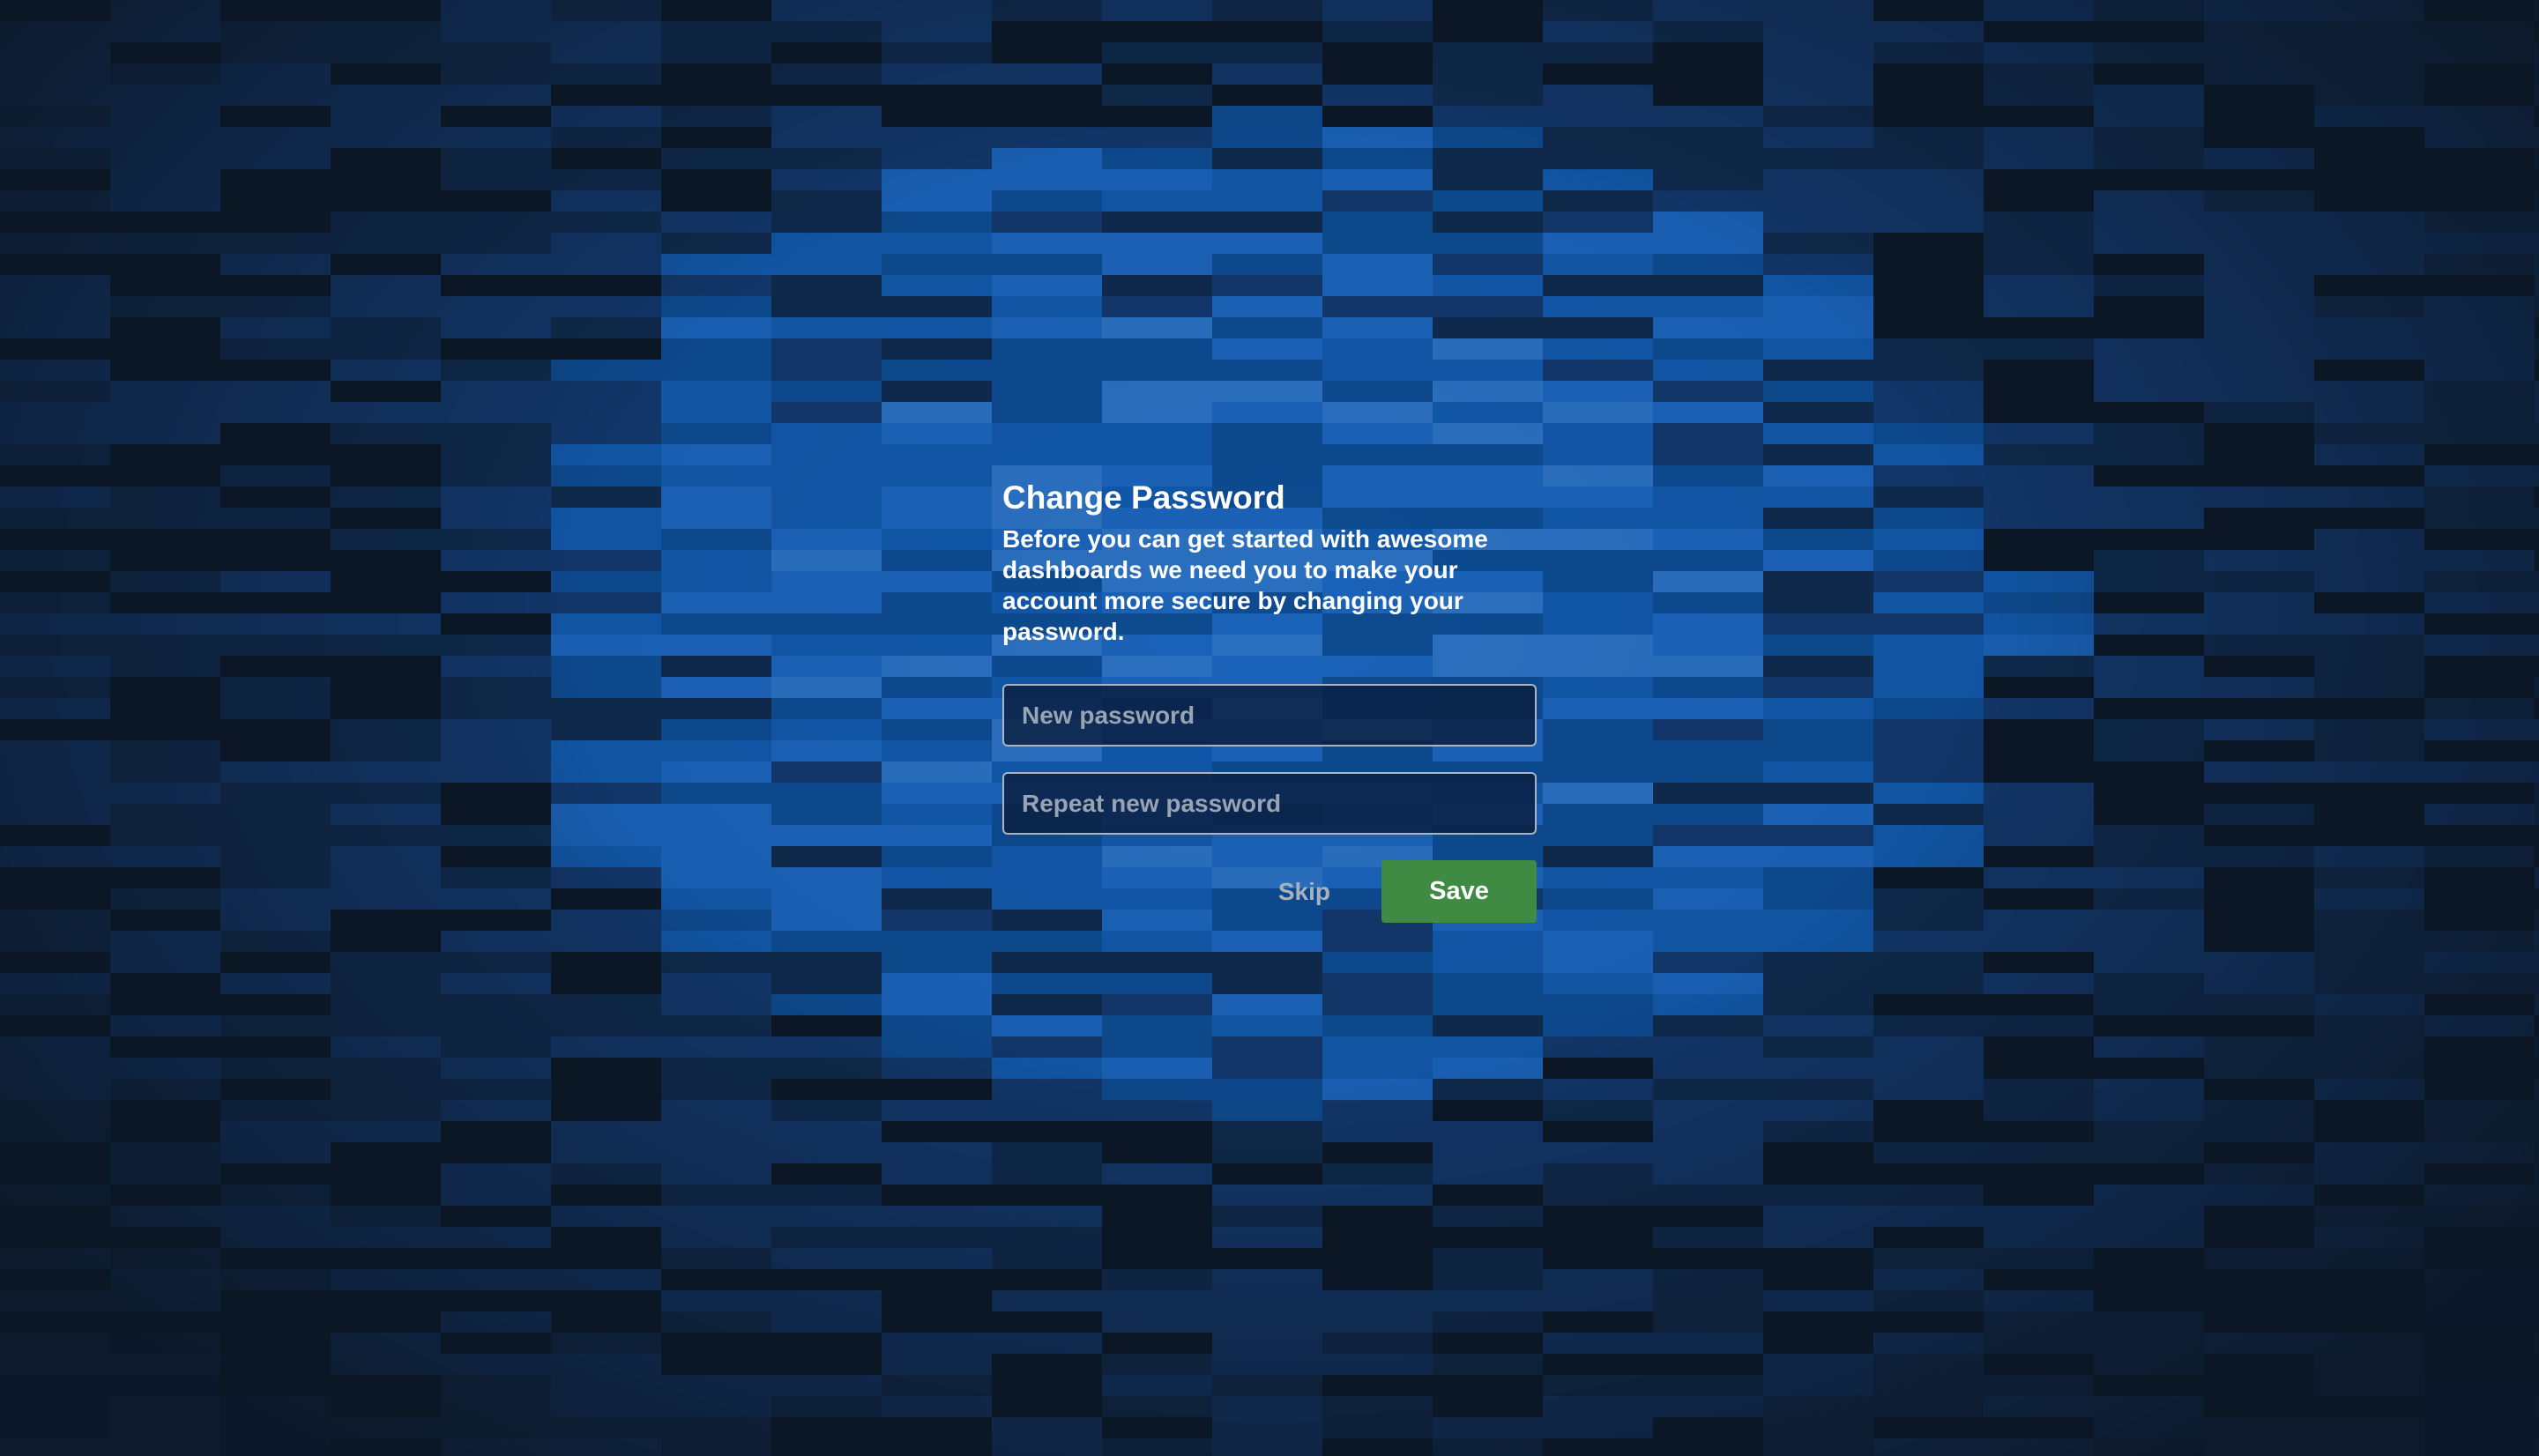 The height and width of the screenshot is (1456, 2539). I want to click on save-button: Save, so click(1459, 891).